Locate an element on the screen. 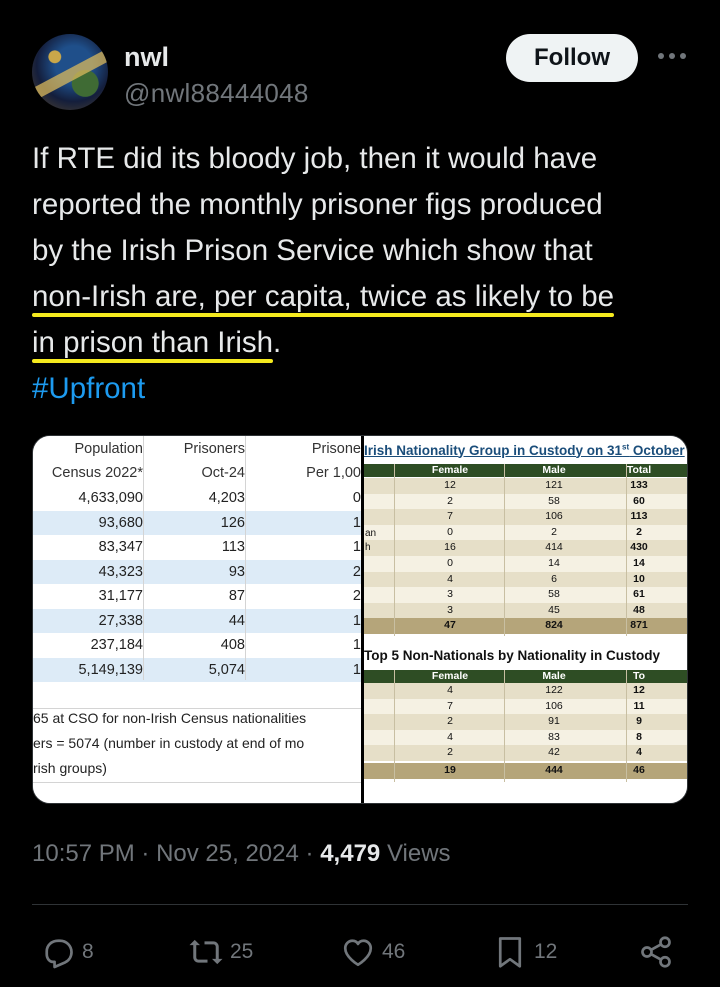  table-row: 237,184 408 1 is located at coordinates (197, 645).